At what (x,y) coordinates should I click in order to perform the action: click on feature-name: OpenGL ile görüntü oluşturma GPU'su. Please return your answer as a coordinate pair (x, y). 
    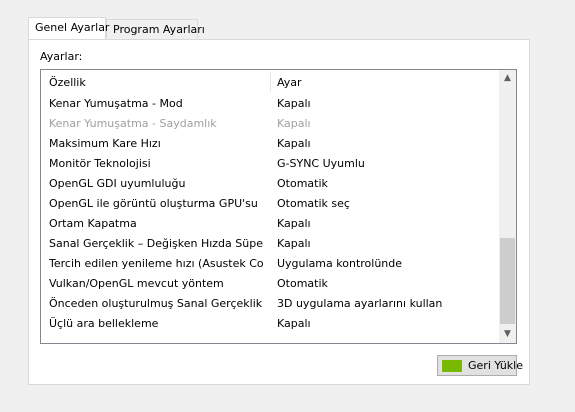
    Looking at the image, I should click on (153, 203).